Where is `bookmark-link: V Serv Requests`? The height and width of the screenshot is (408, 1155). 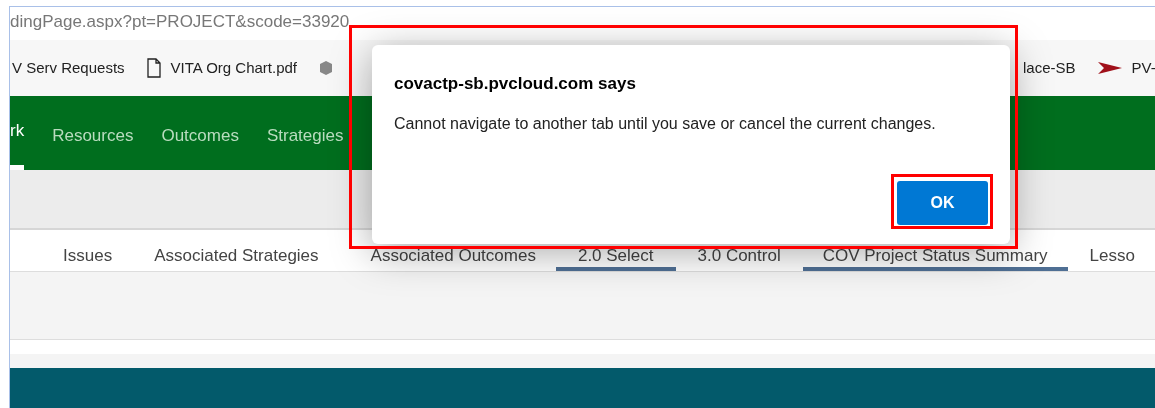 bookmark-link: V Serv Requests is located at coordinates (68, 68).